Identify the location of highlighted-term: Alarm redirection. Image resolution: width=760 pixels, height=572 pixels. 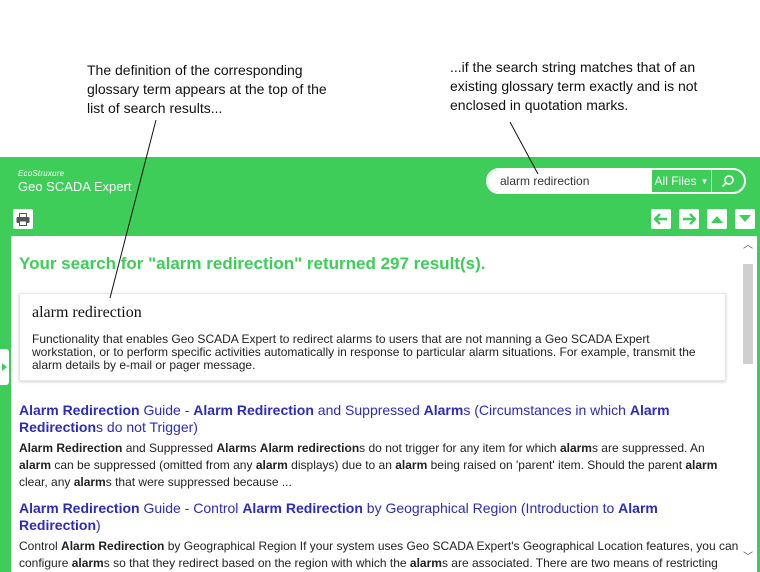
(309, 448).